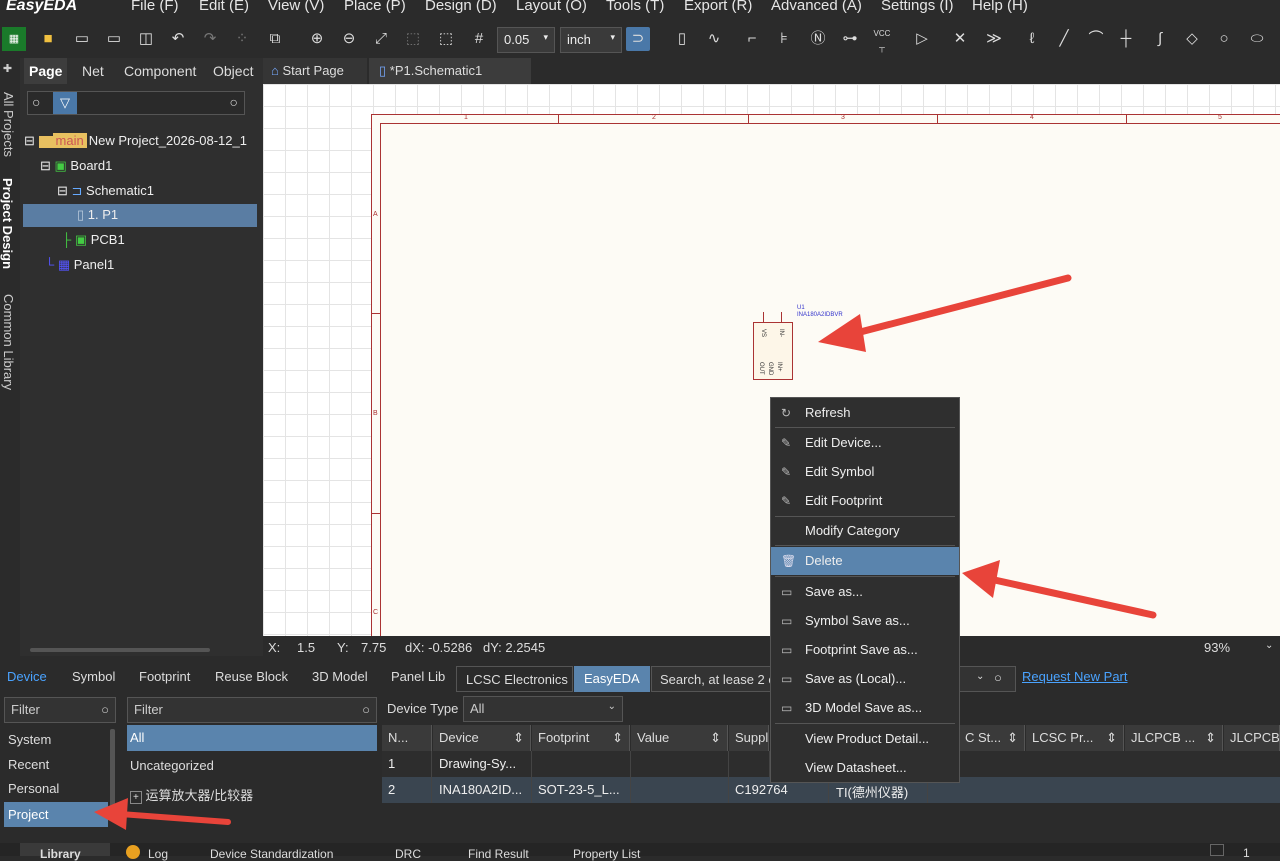  I want to click on arrow-to-component, so click(956, 307).